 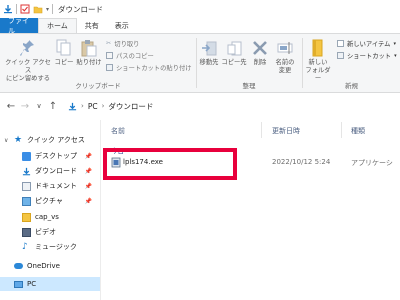 I want to click on documents-icon, so click(x=26, y=186).